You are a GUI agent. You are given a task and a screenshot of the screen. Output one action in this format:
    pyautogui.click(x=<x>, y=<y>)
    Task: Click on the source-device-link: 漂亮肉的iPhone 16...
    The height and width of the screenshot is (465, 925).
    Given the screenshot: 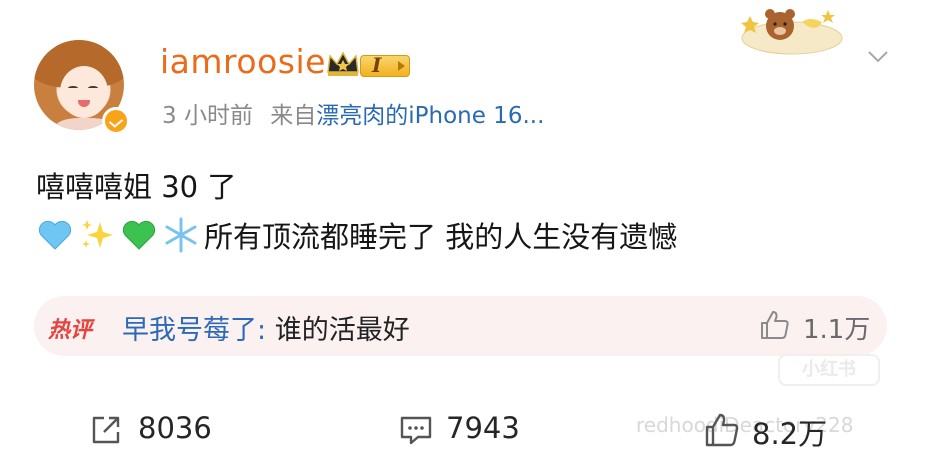 What is the action you would take?
    pyautogui.click(x=430, y=116)
    